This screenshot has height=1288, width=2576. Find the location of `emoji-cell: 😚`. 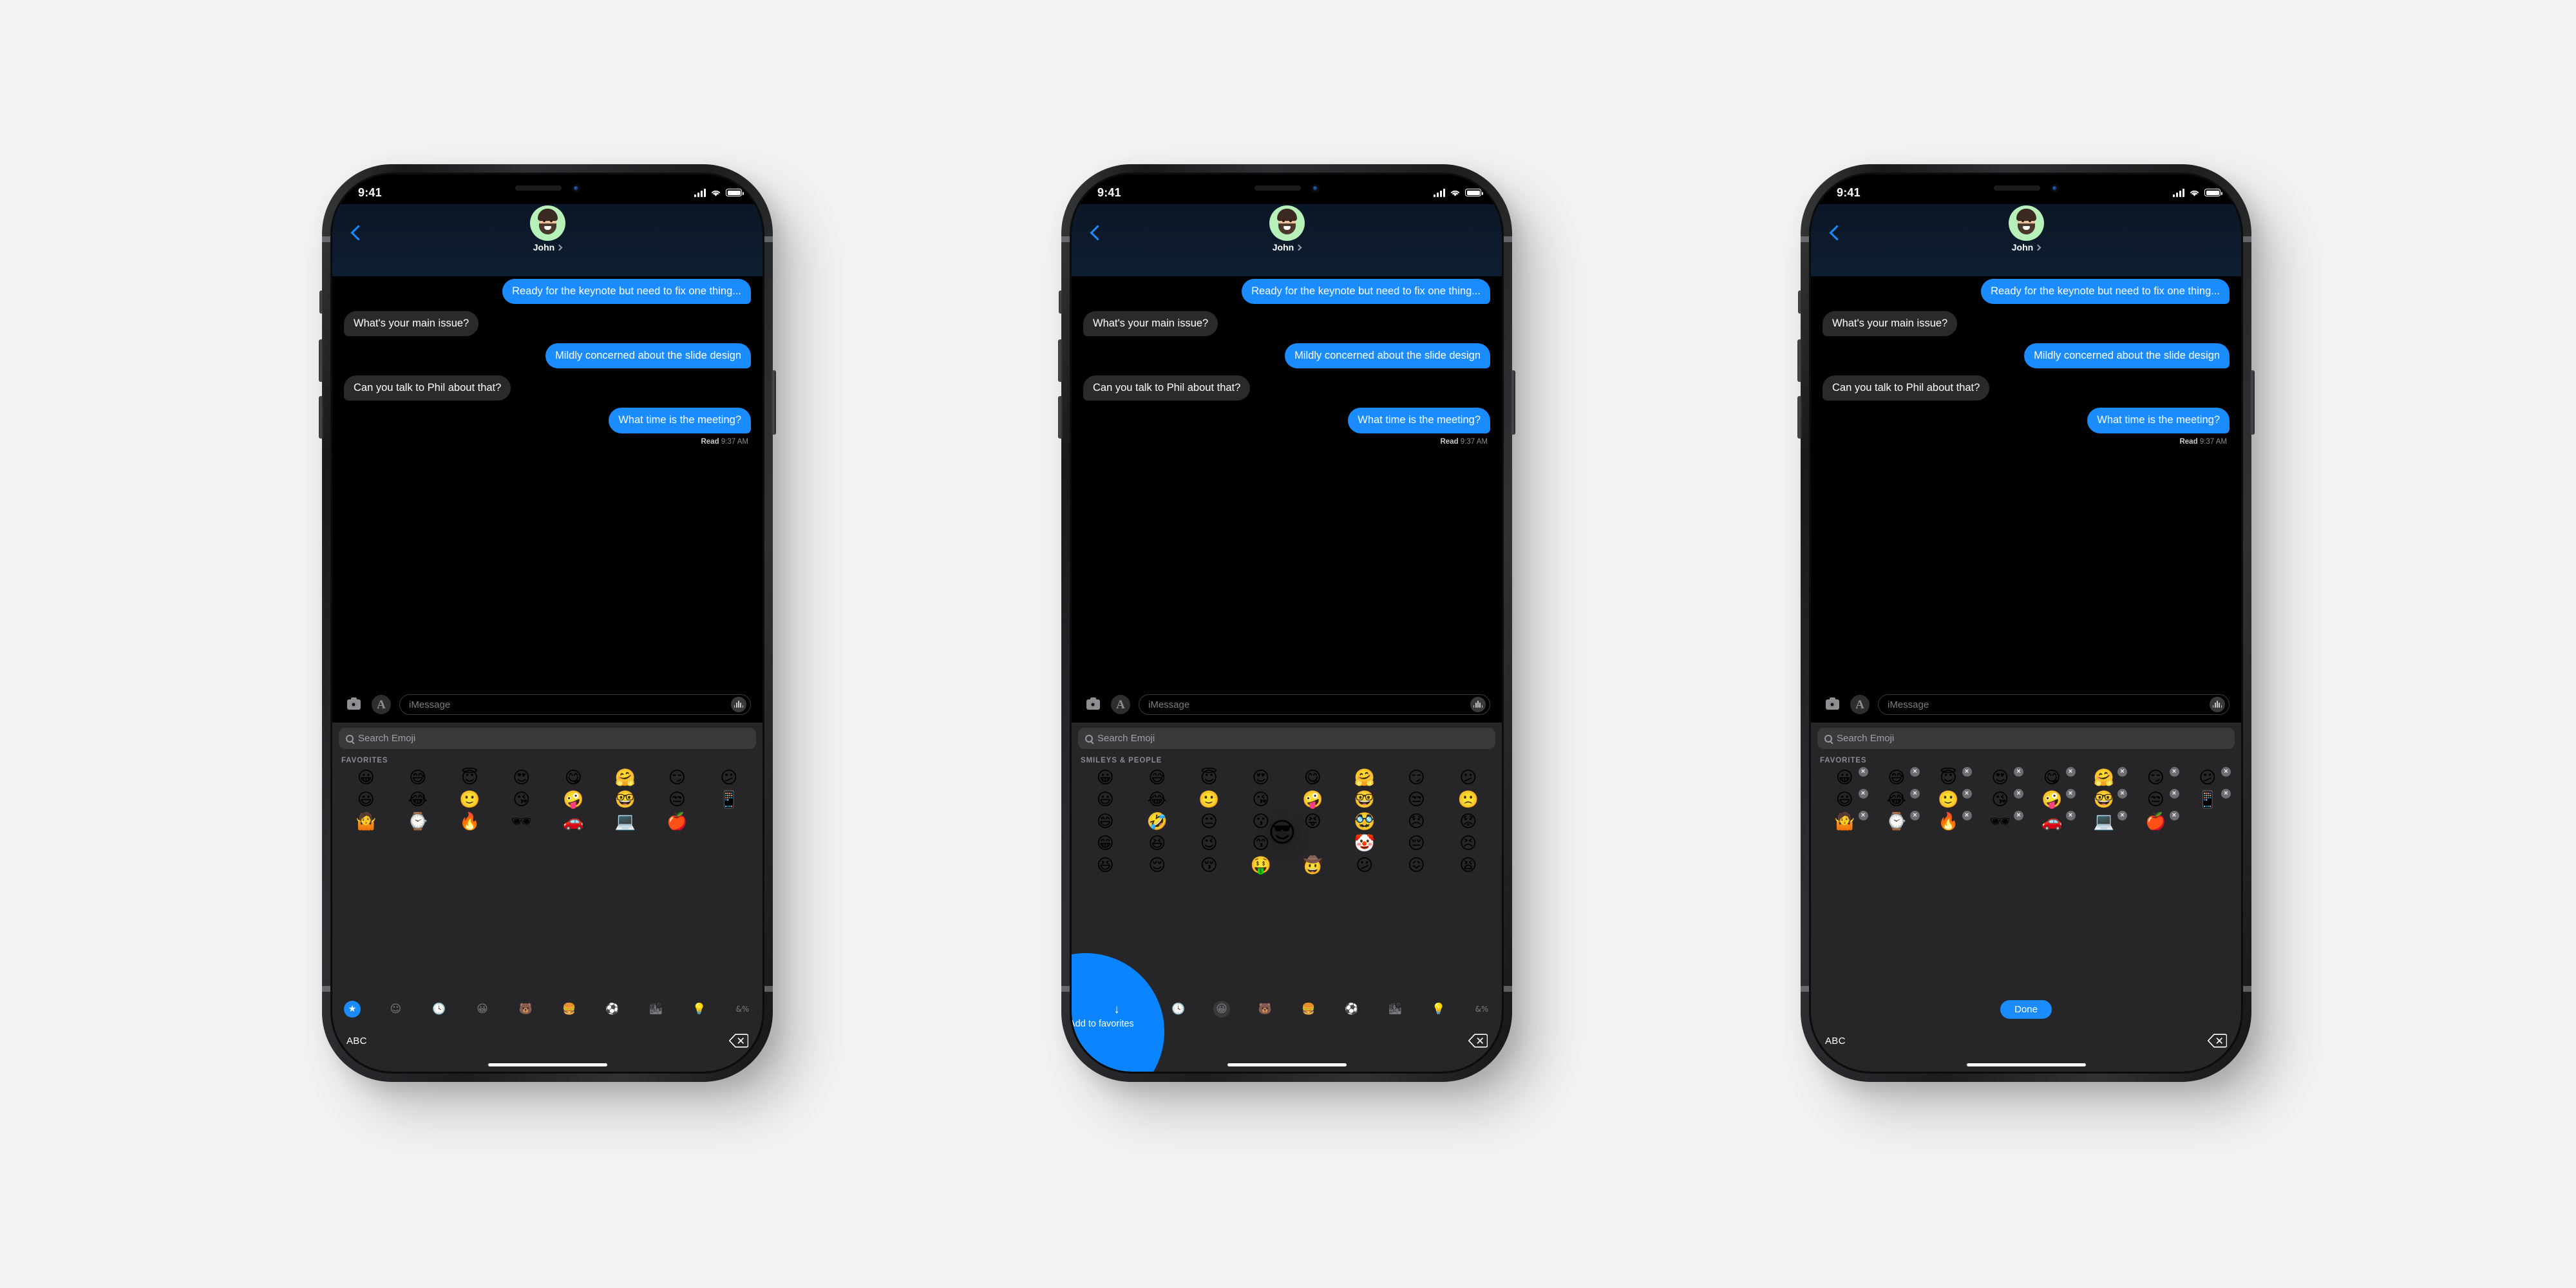

emoji-cell: 😚 is located at coordinates (1209, 866).